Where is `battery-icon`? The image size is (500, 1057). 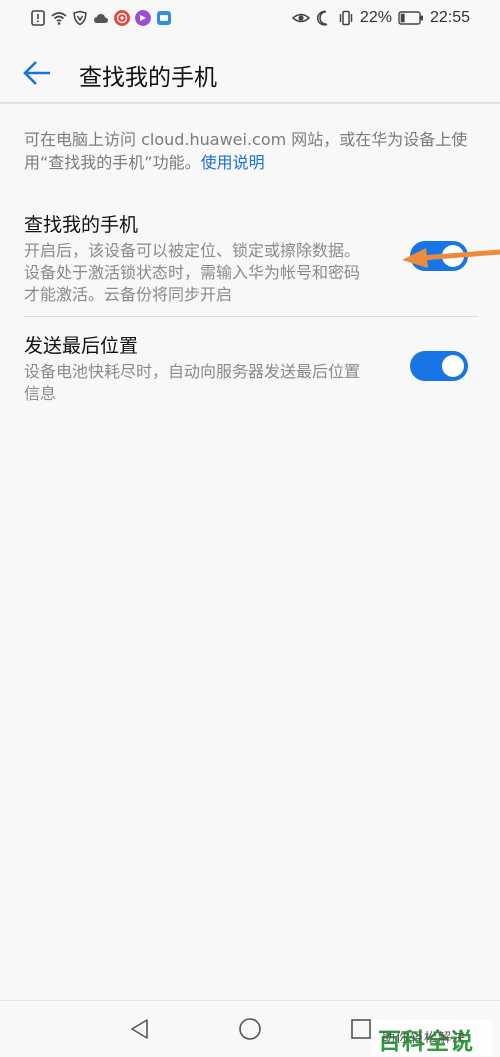
battery-icon is located at coordinates (410, 18).